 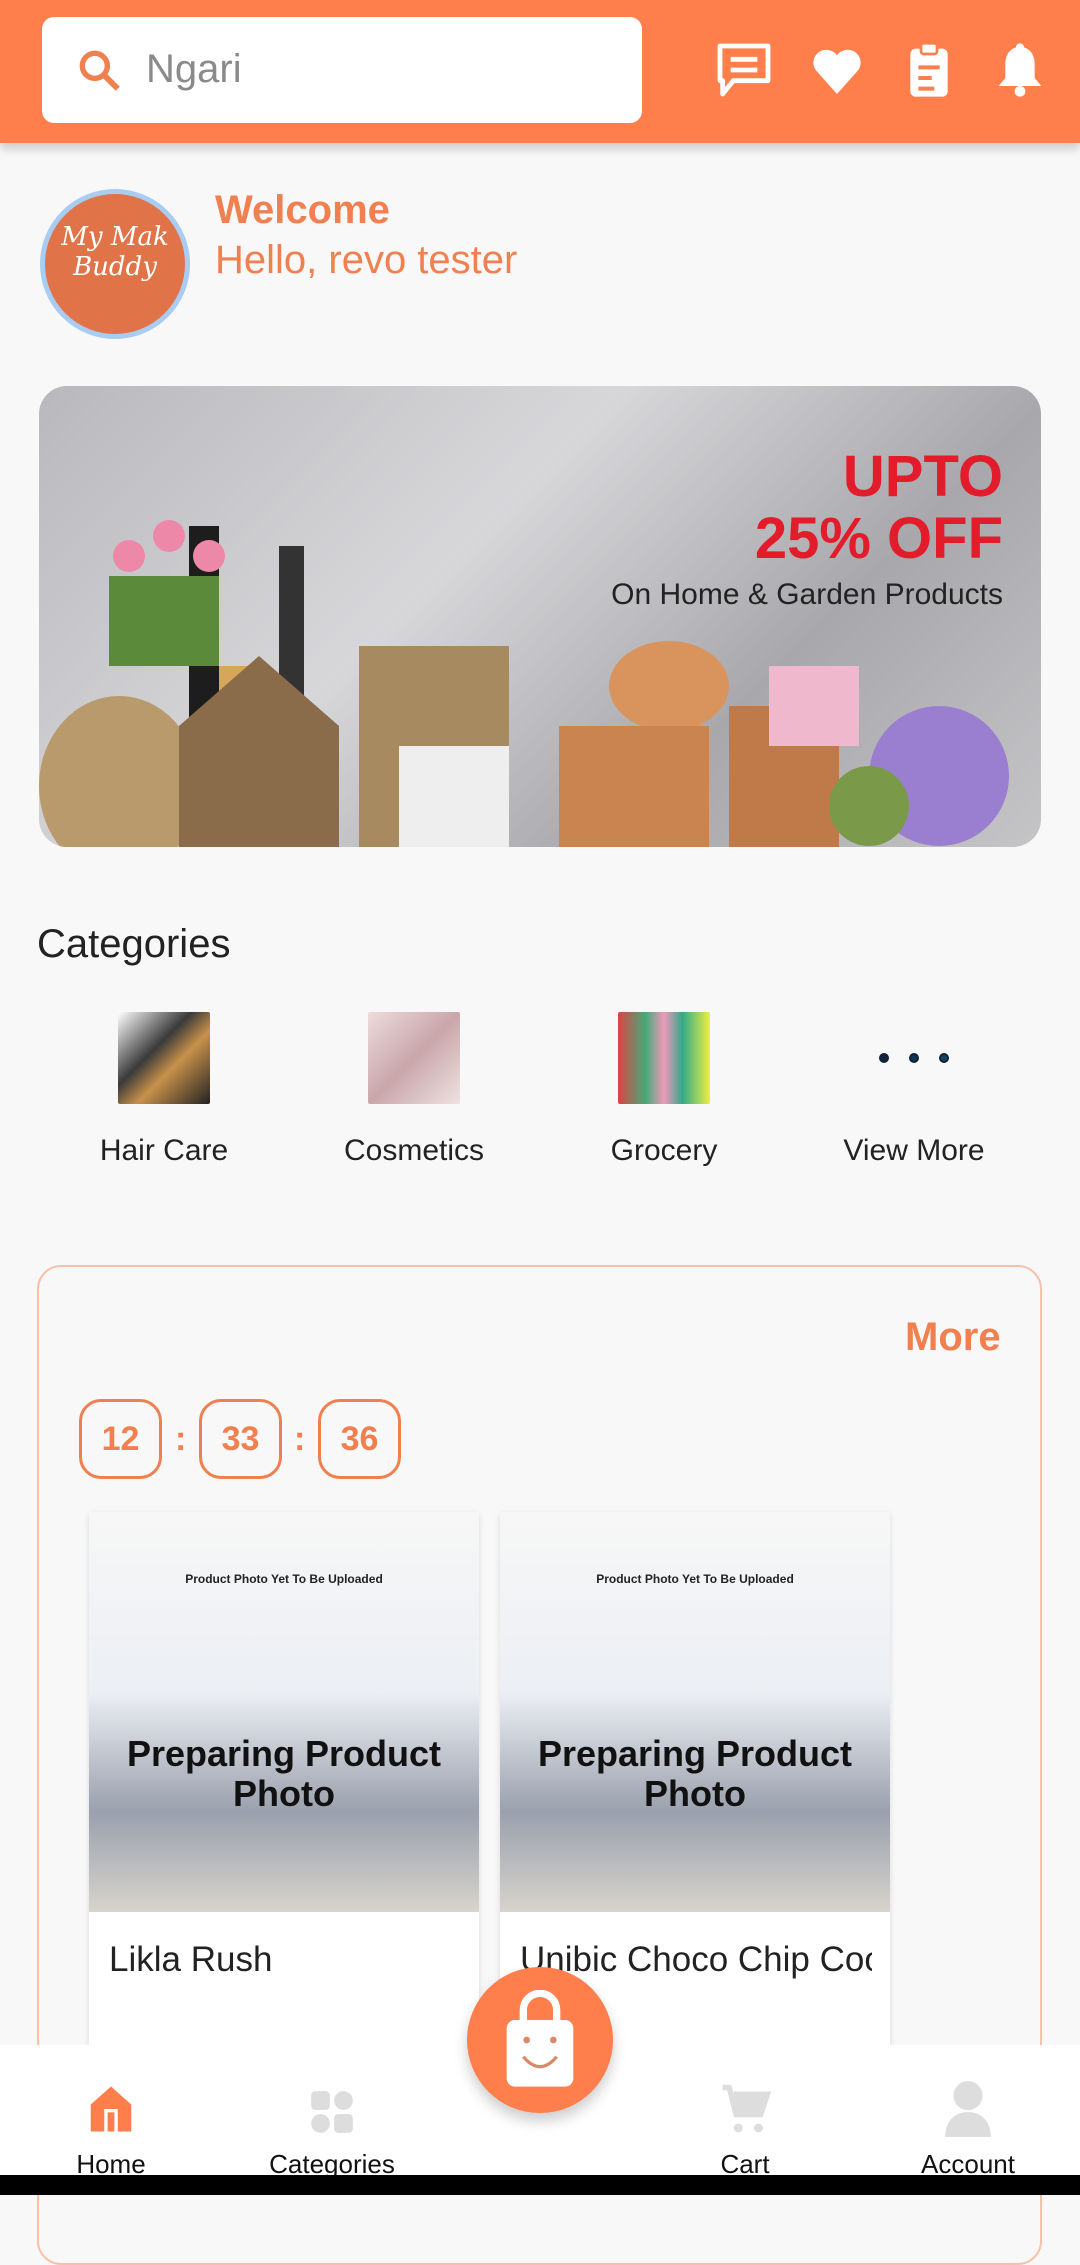 What do you see at coordinates (115, 252) in the screenshot?
I see `logo-text: My Mak Buddy` at bounding box center [115, 252].